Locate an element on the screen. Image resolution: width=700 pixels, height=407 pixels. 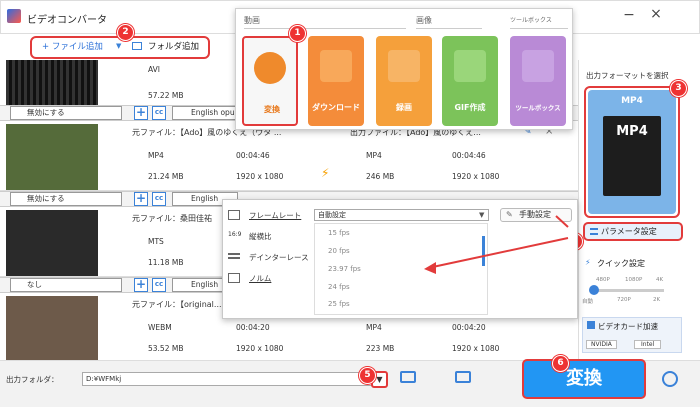
output-folder-label: 出力フォルダ： is located at coordinates (32, 379).